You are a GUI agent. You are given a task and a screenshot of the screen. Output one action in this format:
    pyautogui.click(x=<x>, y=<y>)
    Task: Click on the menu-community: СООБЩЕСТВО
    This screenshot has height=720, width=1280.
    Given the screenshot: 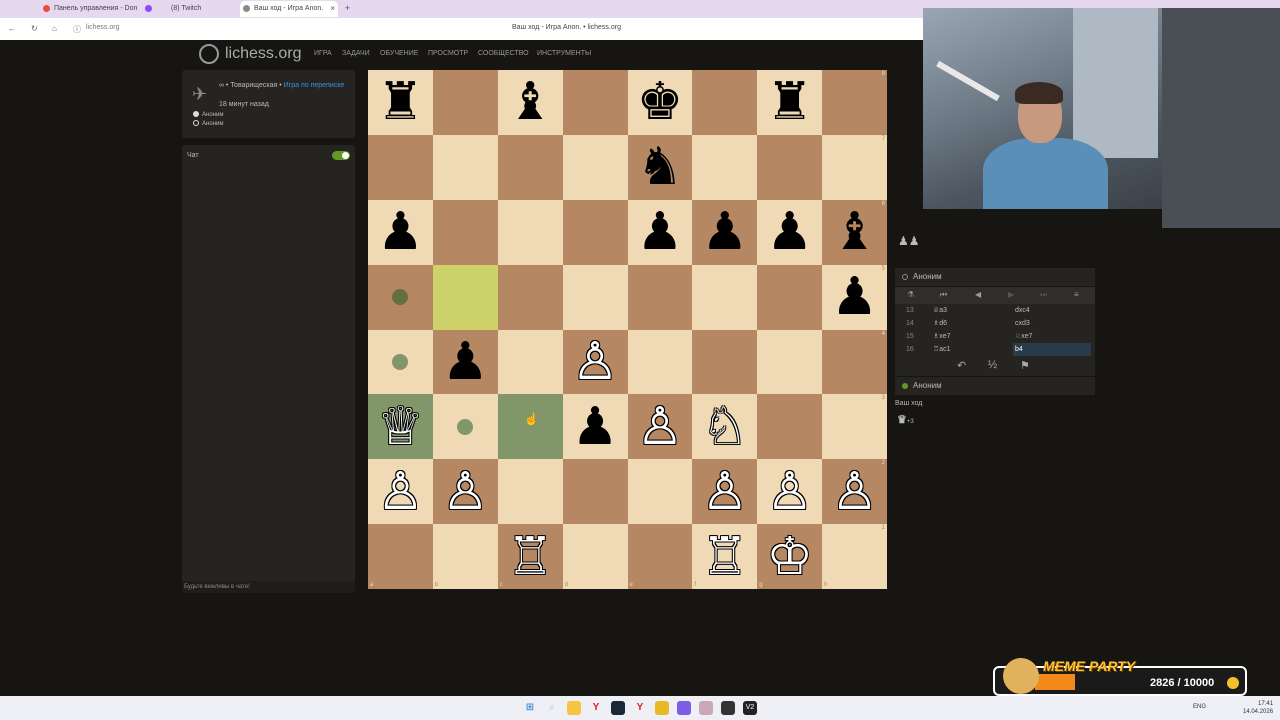 What is the action you would take?
    pyautogui.click(x=503, y=53)
    